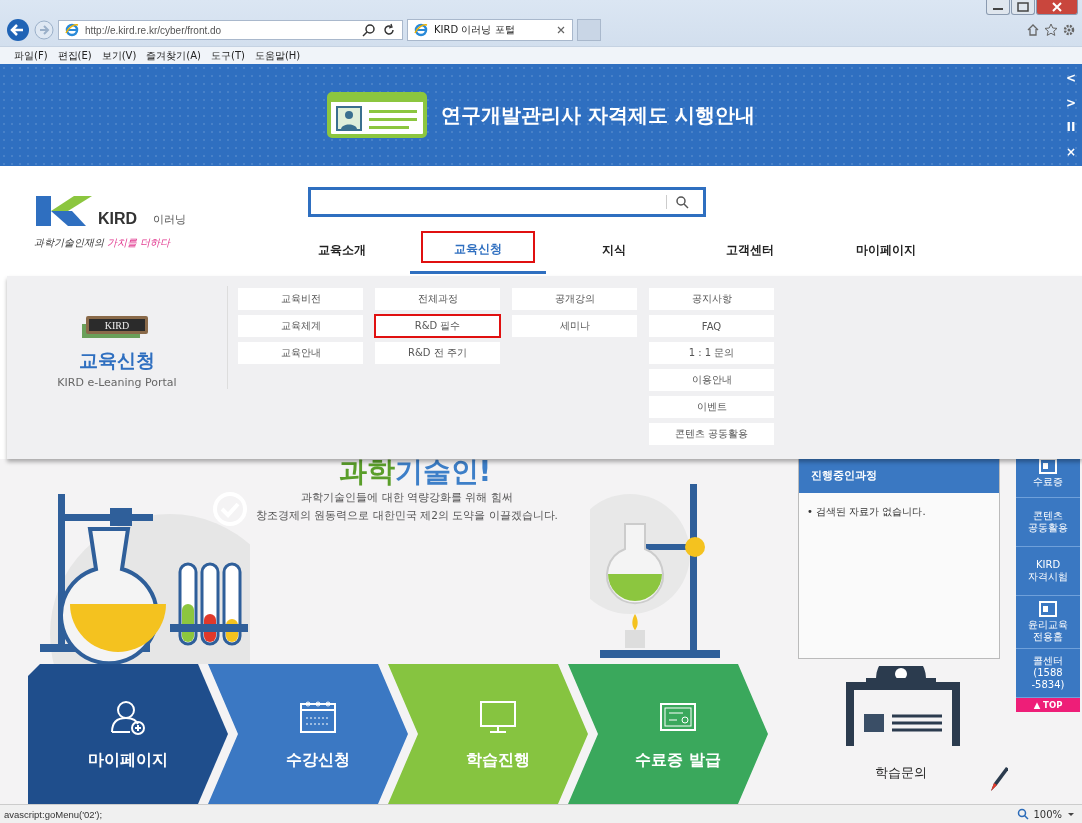  I want to click on logo-text: KIRD, so click(118, 219).